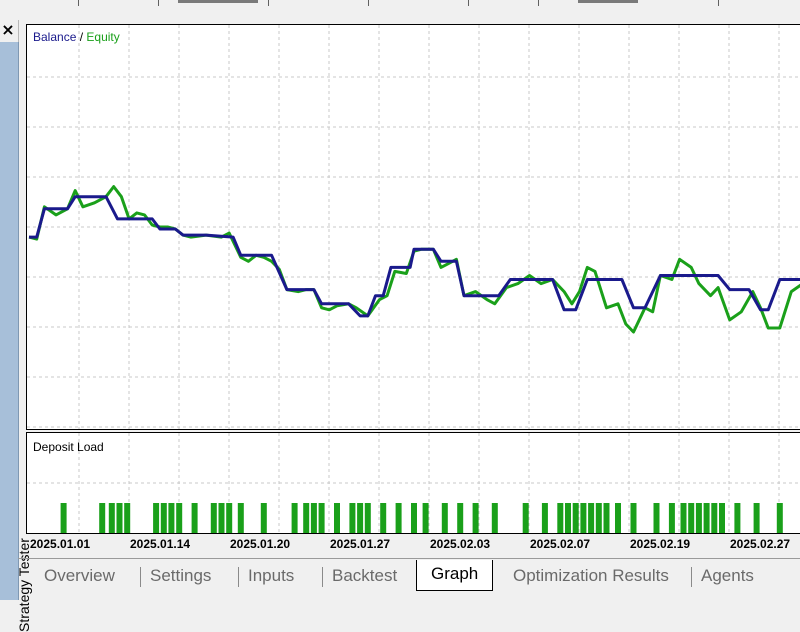 The width and height of the screenshot is (800, 632). I want to click on legend-equity: Equity, so click(103, 37).